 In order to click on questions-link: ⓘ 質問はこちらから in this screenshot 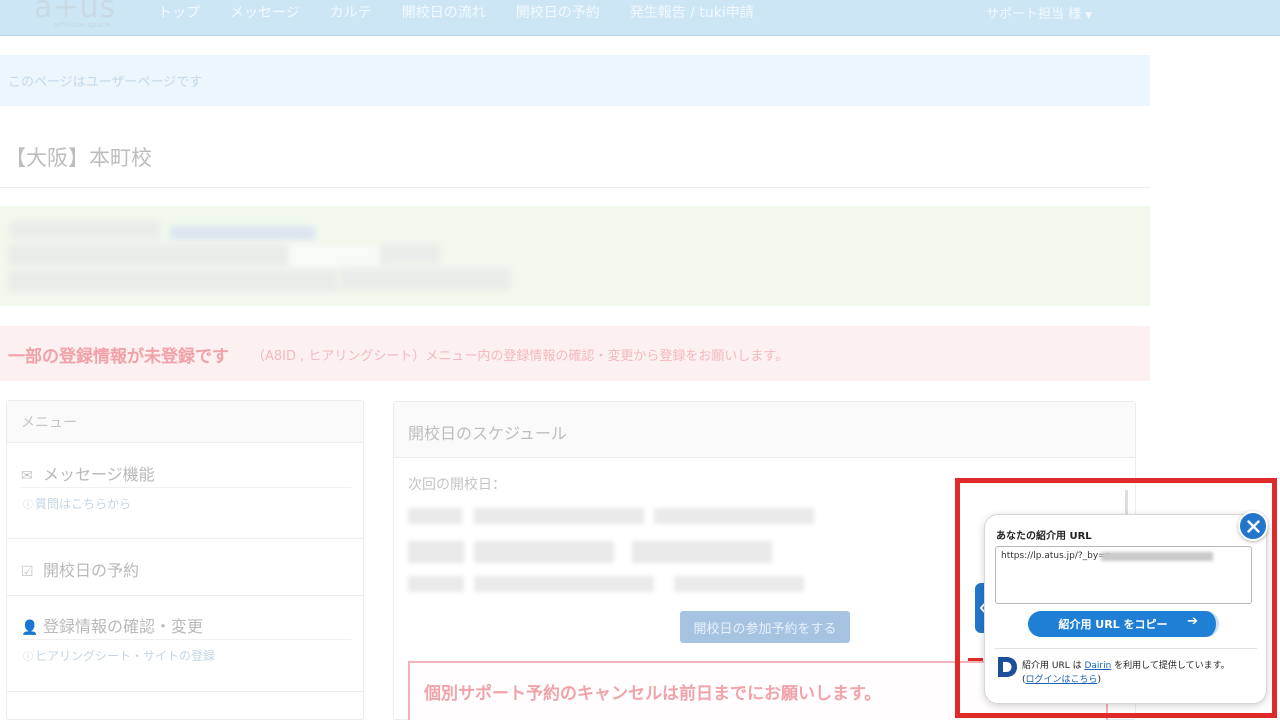, I will do `click(77, 503)`.